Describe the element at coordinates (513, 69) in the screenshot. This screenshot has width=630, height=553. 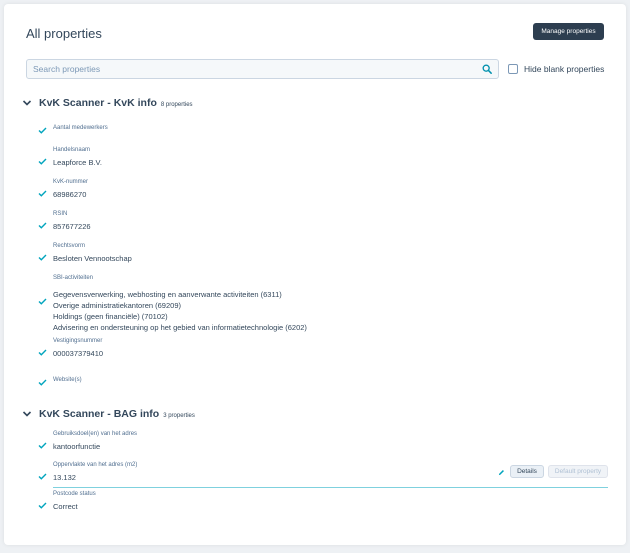
I see `hide-blank-checkbox` at that location.